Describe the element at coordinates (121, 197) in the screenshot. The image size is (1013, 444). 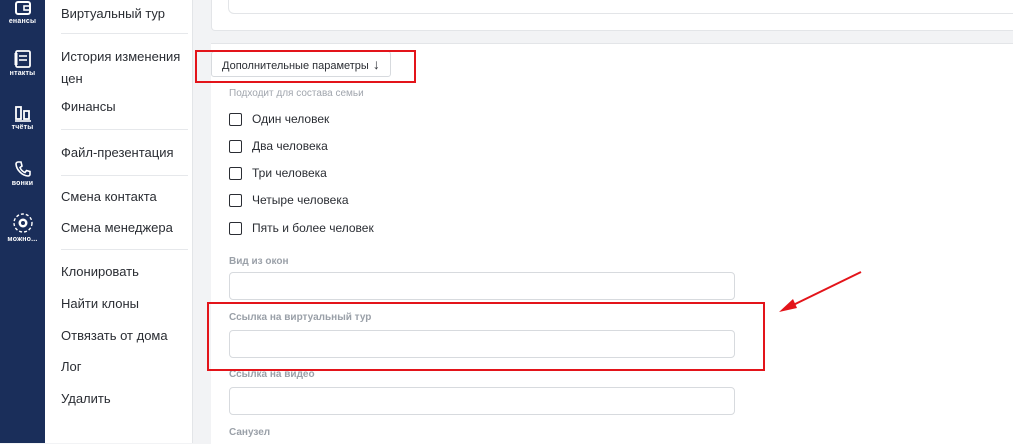
I see `menu-item-change-contact: Смена контакта` at that location.